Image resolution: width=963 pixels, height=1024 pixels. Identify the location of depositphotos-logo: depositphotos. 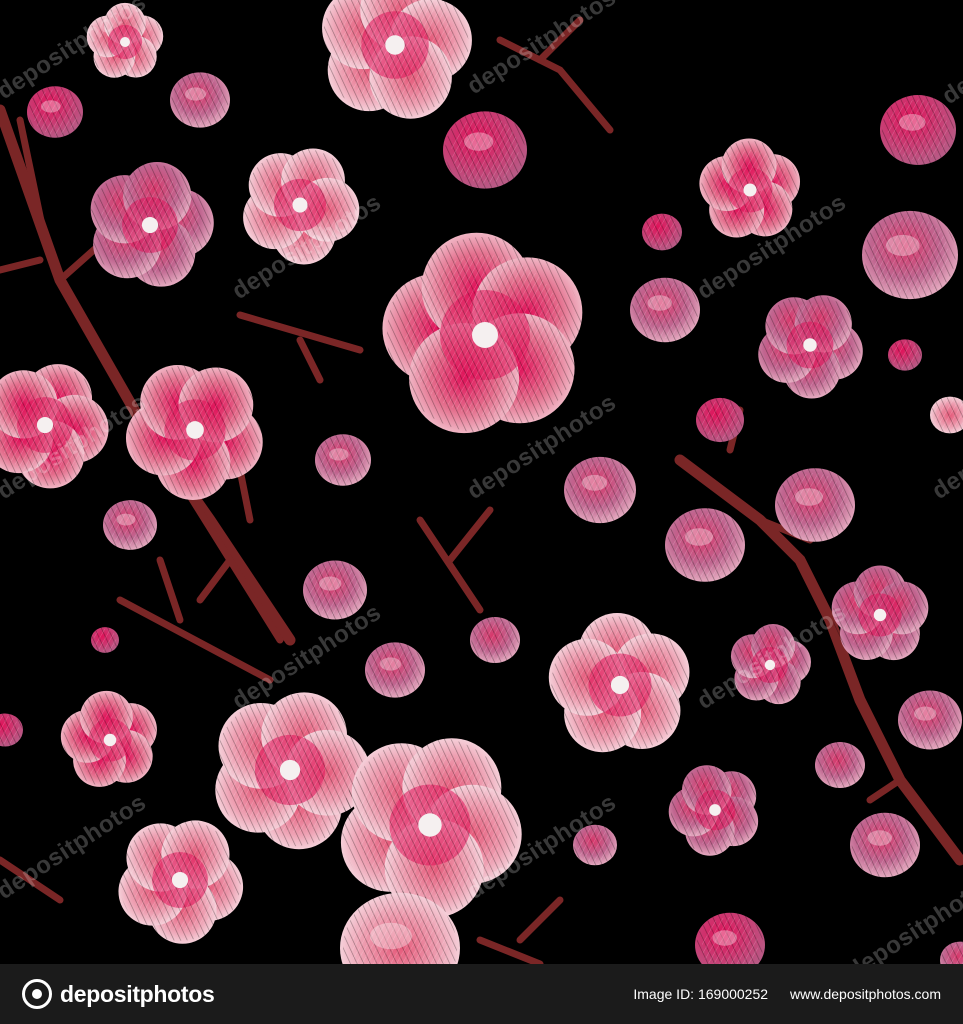
(118, 994).